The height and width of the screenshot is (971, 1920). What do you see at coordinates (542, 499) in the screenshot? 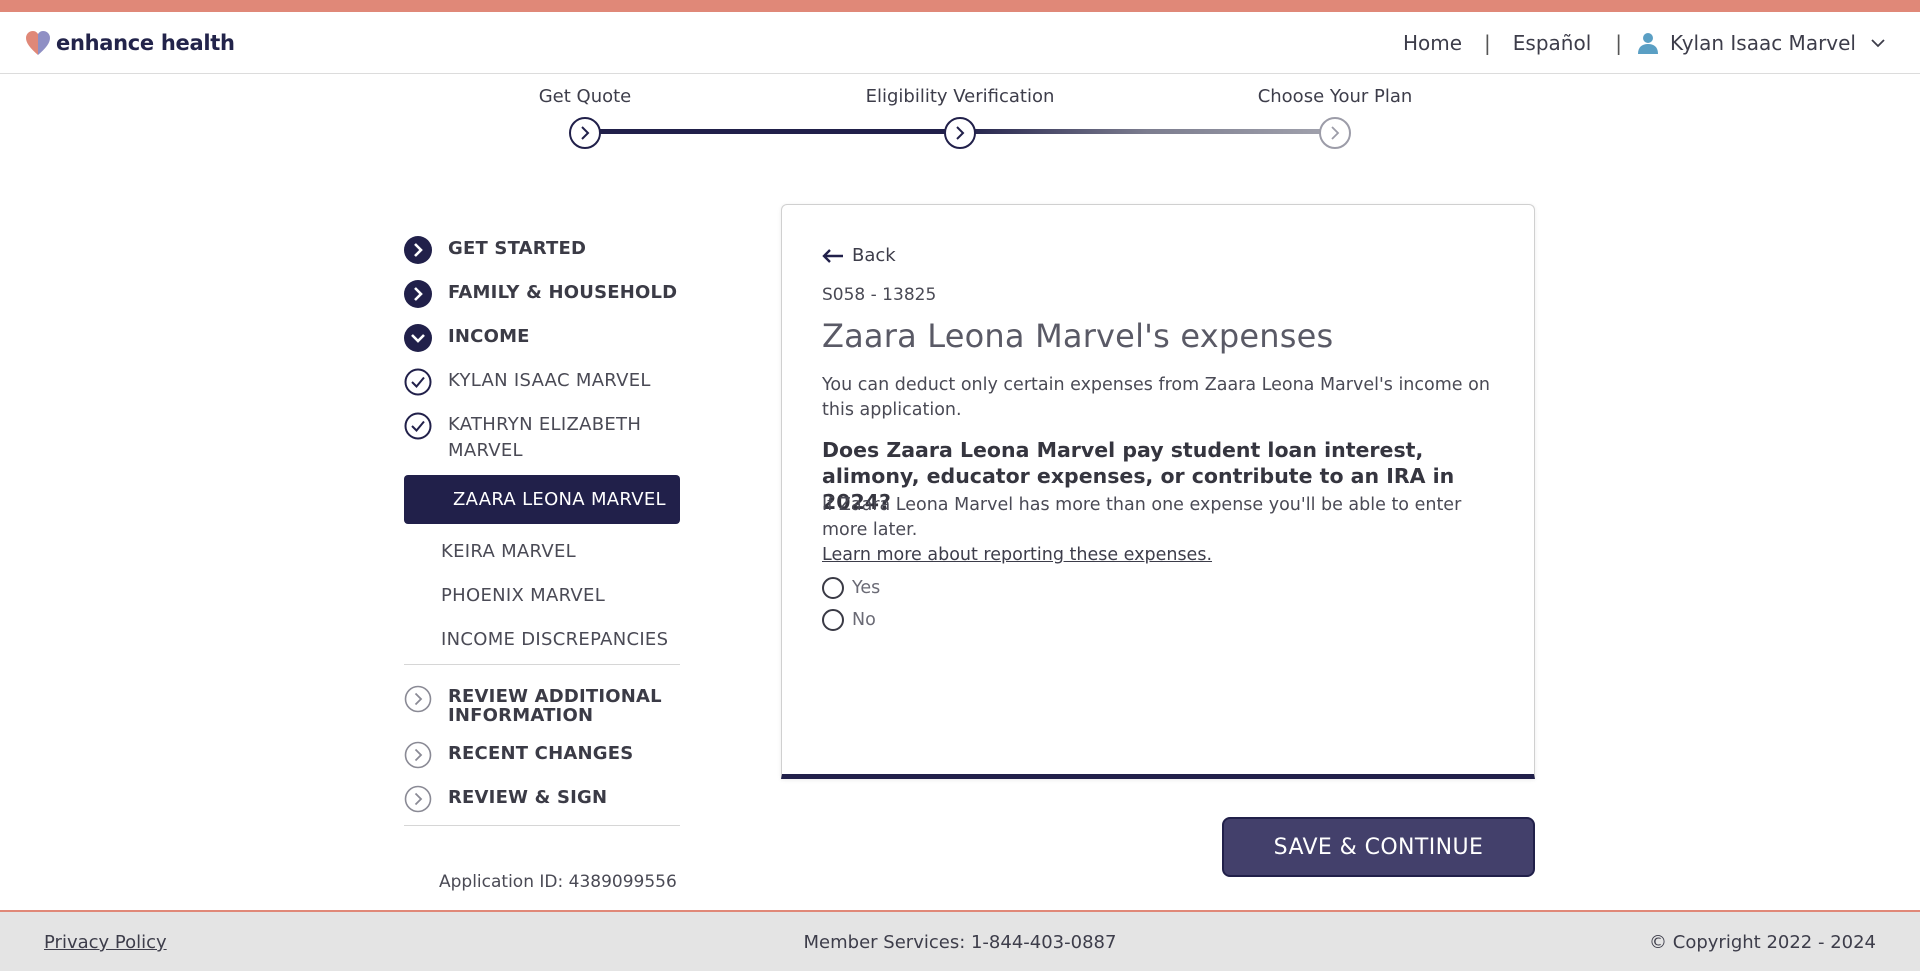
I see `sidebar-subitem-zaara-active: ZAARA LEONA MARVEL` at bounding box center [542, 499].